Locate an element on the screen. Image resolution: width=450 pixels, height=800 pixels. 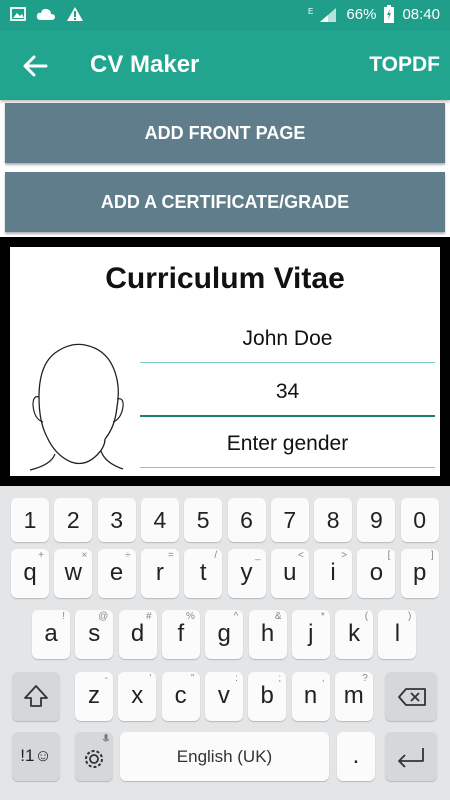
keyboard-key: < u is located at coordinates (289, 573).